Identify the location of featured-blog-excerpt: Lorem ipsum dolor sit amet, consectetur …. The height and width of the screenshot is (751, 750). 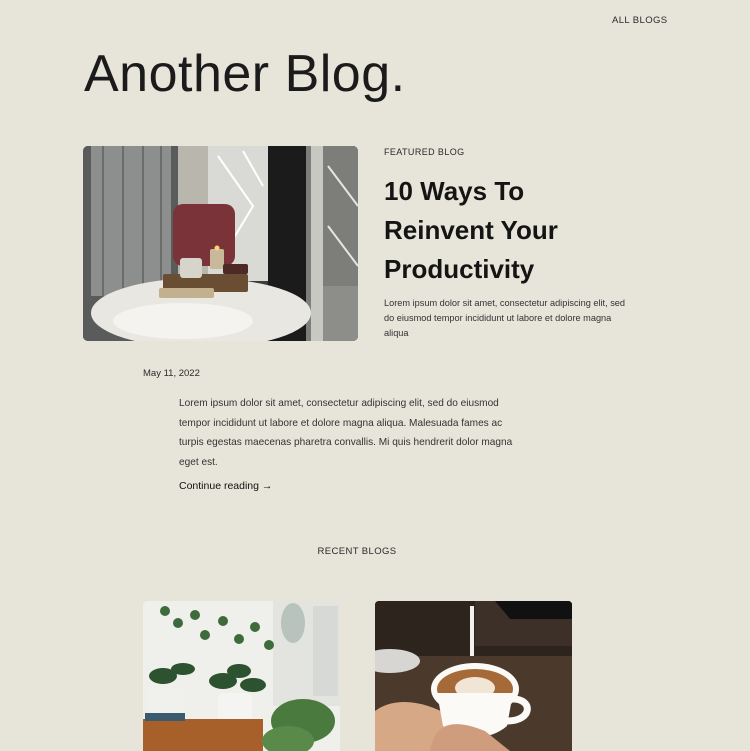
(505, 318).